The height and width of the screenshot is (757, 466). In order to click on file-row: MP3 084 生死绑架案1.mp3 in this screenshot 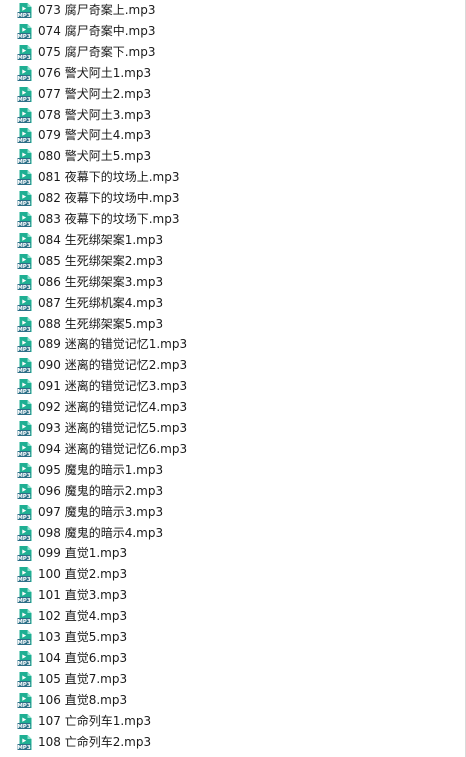, I will do `click(232, 240)`.